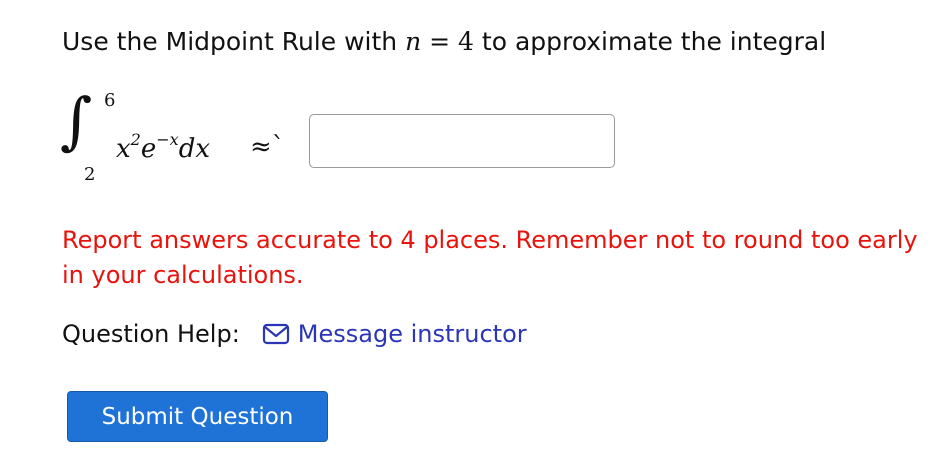 The image size is (946, 451). I want to click on intro-n-value: 4, so click(466, 41).